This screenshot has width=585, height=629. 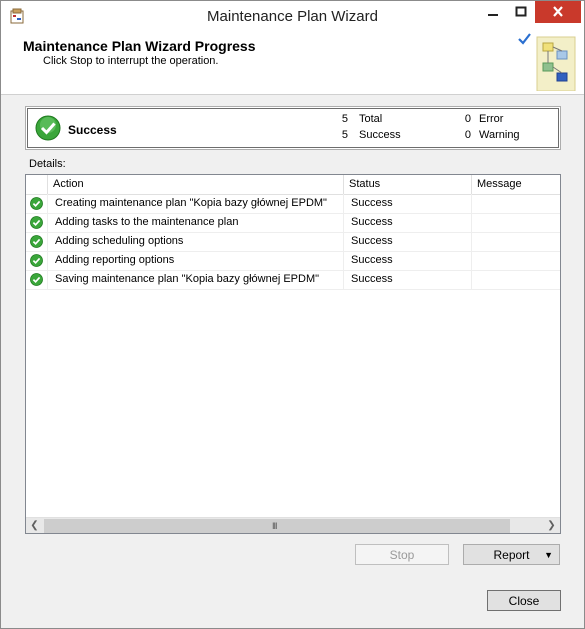 What do you see at coordinates (292, 16) in the screenshot?
I see `title-bar: Maintenance Plan Wizard` at bounding box center [292, 16].